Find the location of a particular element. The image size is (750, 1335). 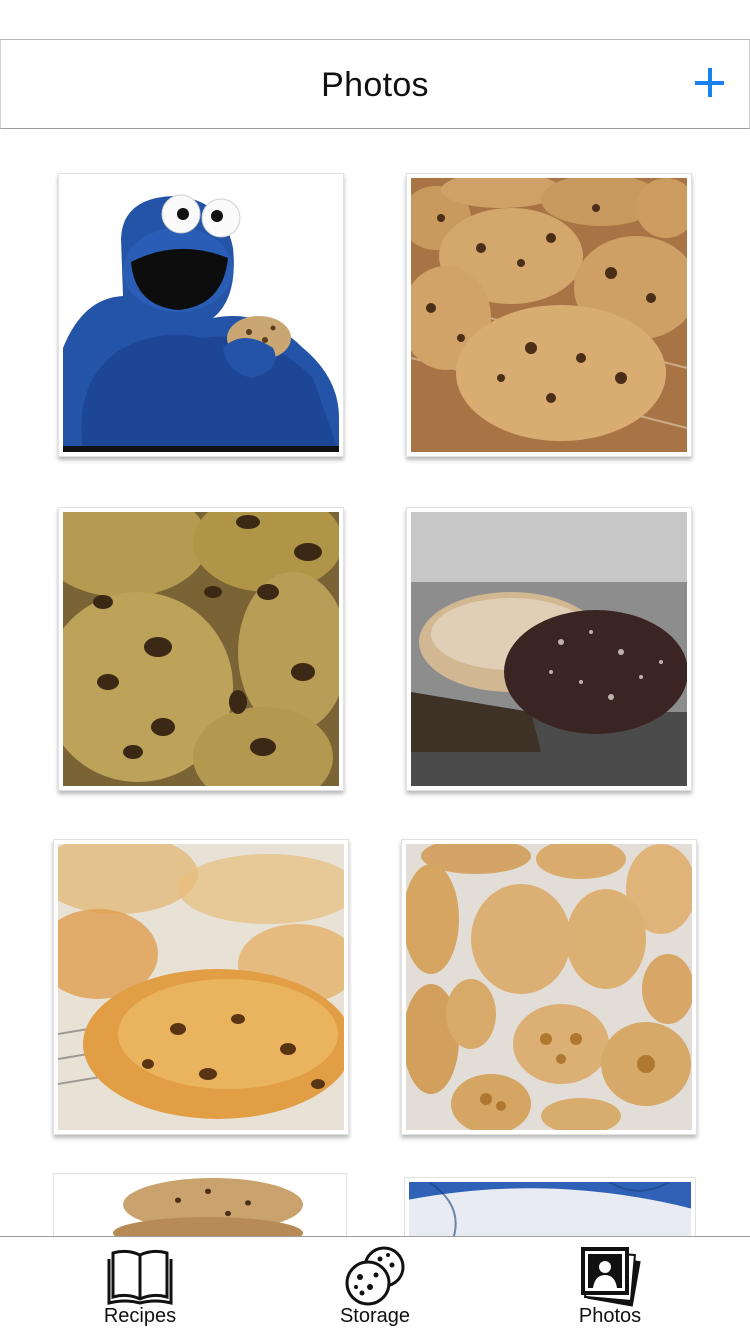

photo-tile-golden-cookie is located at coordinates (201, 987).